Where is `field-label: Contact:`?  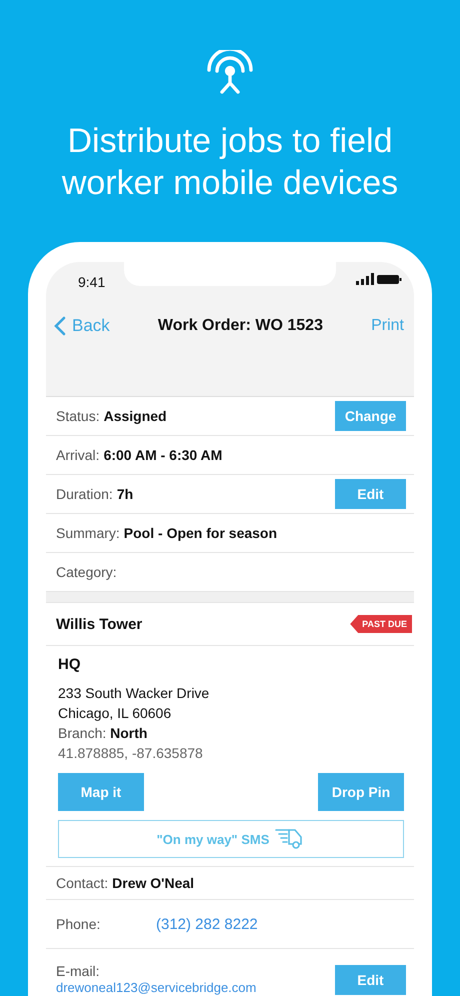
field-label: Contact: is located at coordinates (82, 883).